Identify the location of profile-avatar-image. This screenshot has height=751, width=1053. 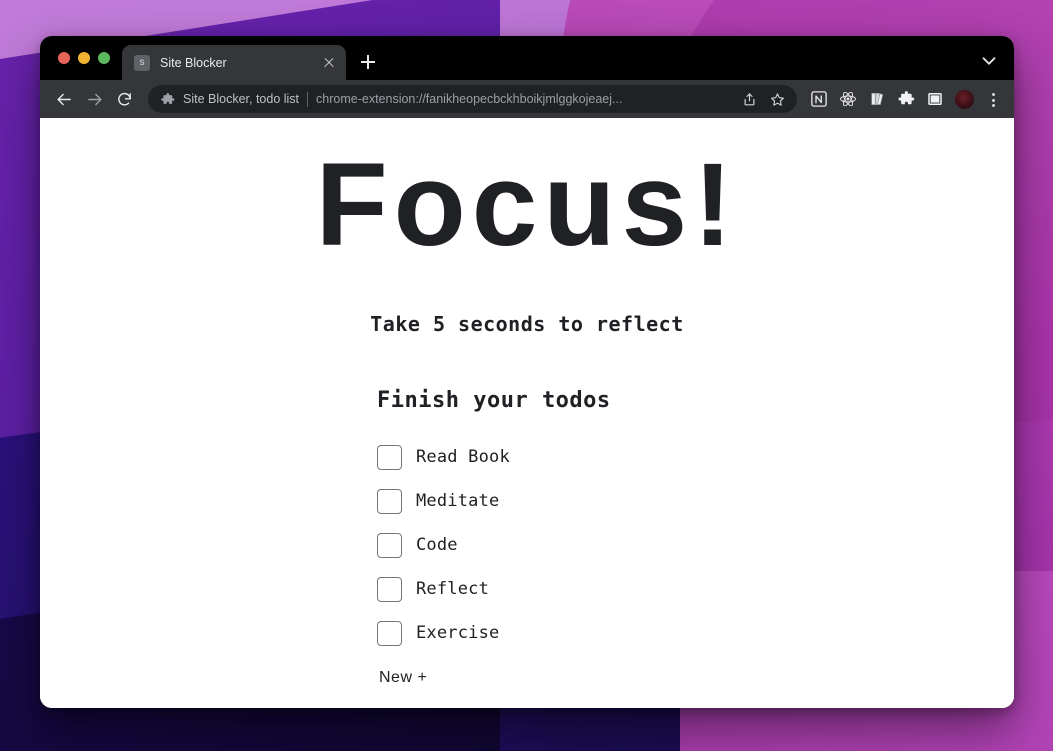
(964, 99).